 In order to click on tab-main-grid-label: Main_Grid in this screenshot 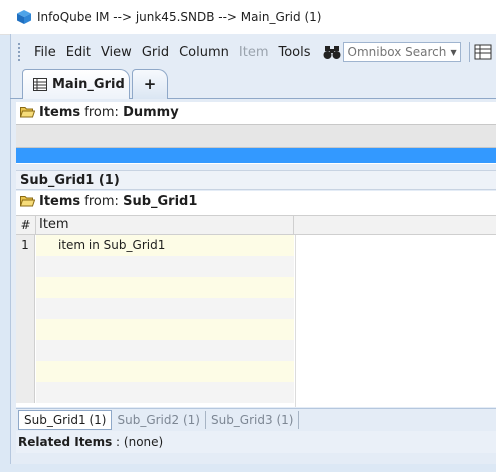, I will do `click(88, 84)`.